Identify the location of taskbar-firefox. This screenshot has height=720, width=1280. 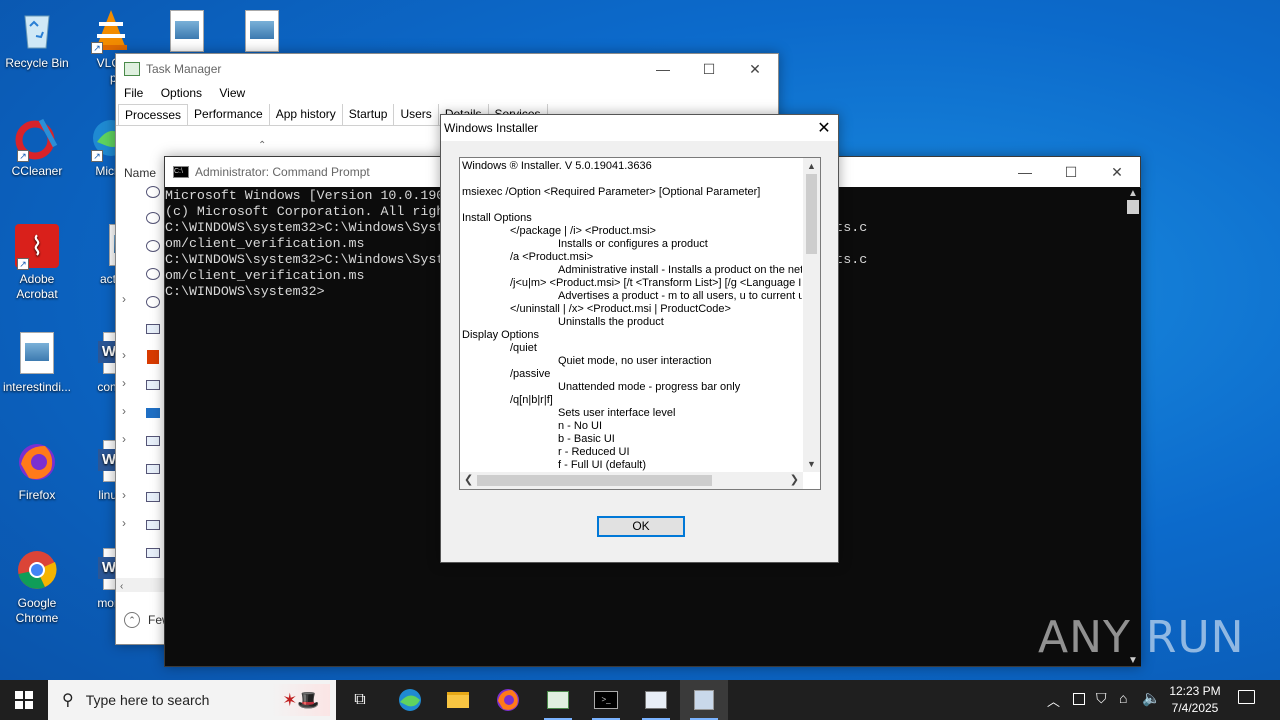
(508, 700).